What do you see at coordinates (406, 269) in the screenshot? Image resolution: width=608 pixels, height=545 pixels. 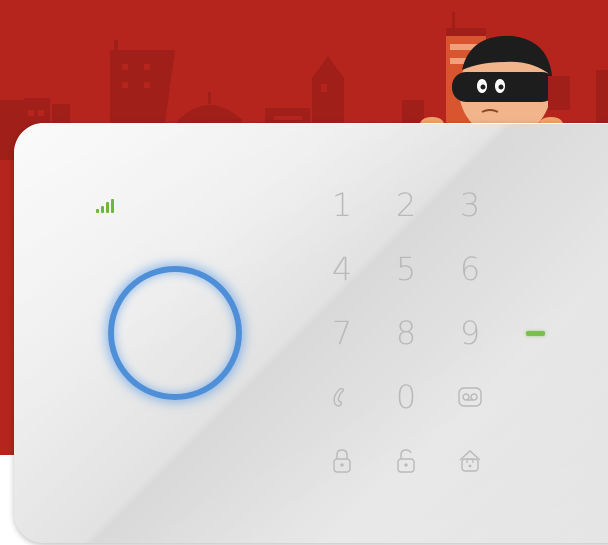 I see `key-5: 5` at bounding box center [406, 269].